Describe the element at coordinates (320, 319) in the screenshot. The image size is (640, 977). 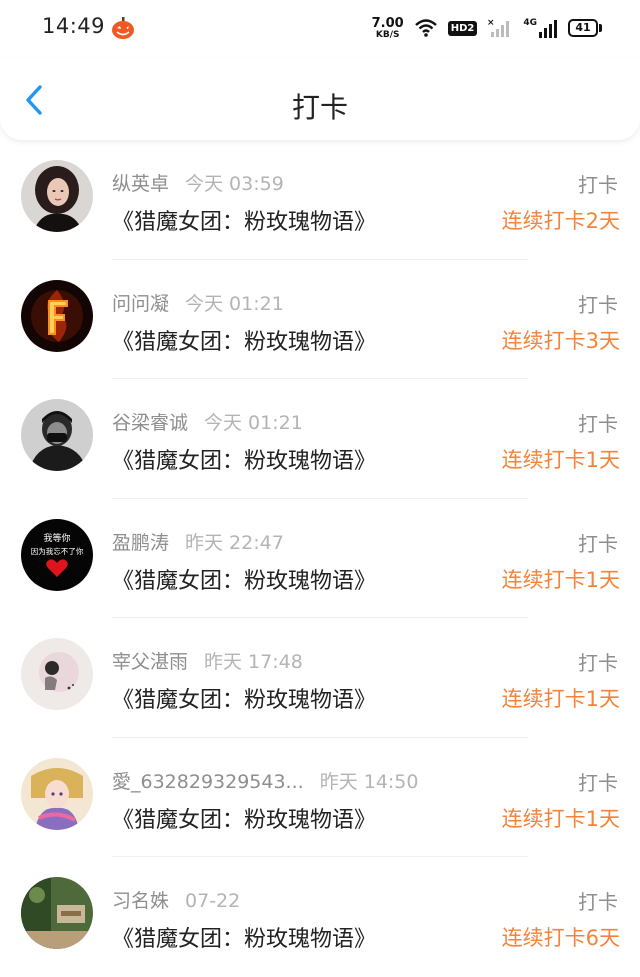
I see `list-item: 问问凝 今天 01:21 《猎魔女团：粉玫瑰物语》 打卡 连续打卡3天` at that location.